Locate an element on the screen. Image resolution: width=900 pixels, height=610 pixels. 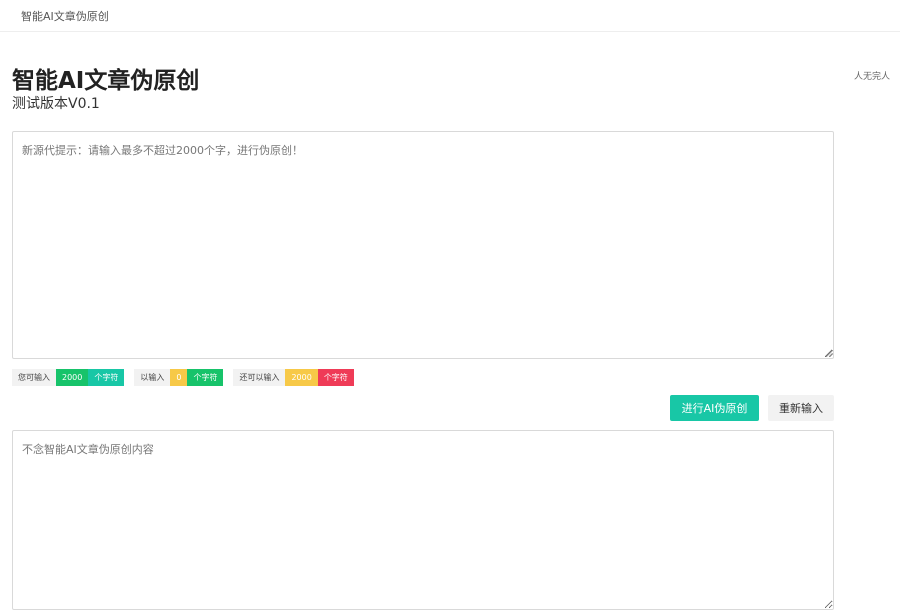
stat-max-value: 2000 is located at coordinates (72, 377).